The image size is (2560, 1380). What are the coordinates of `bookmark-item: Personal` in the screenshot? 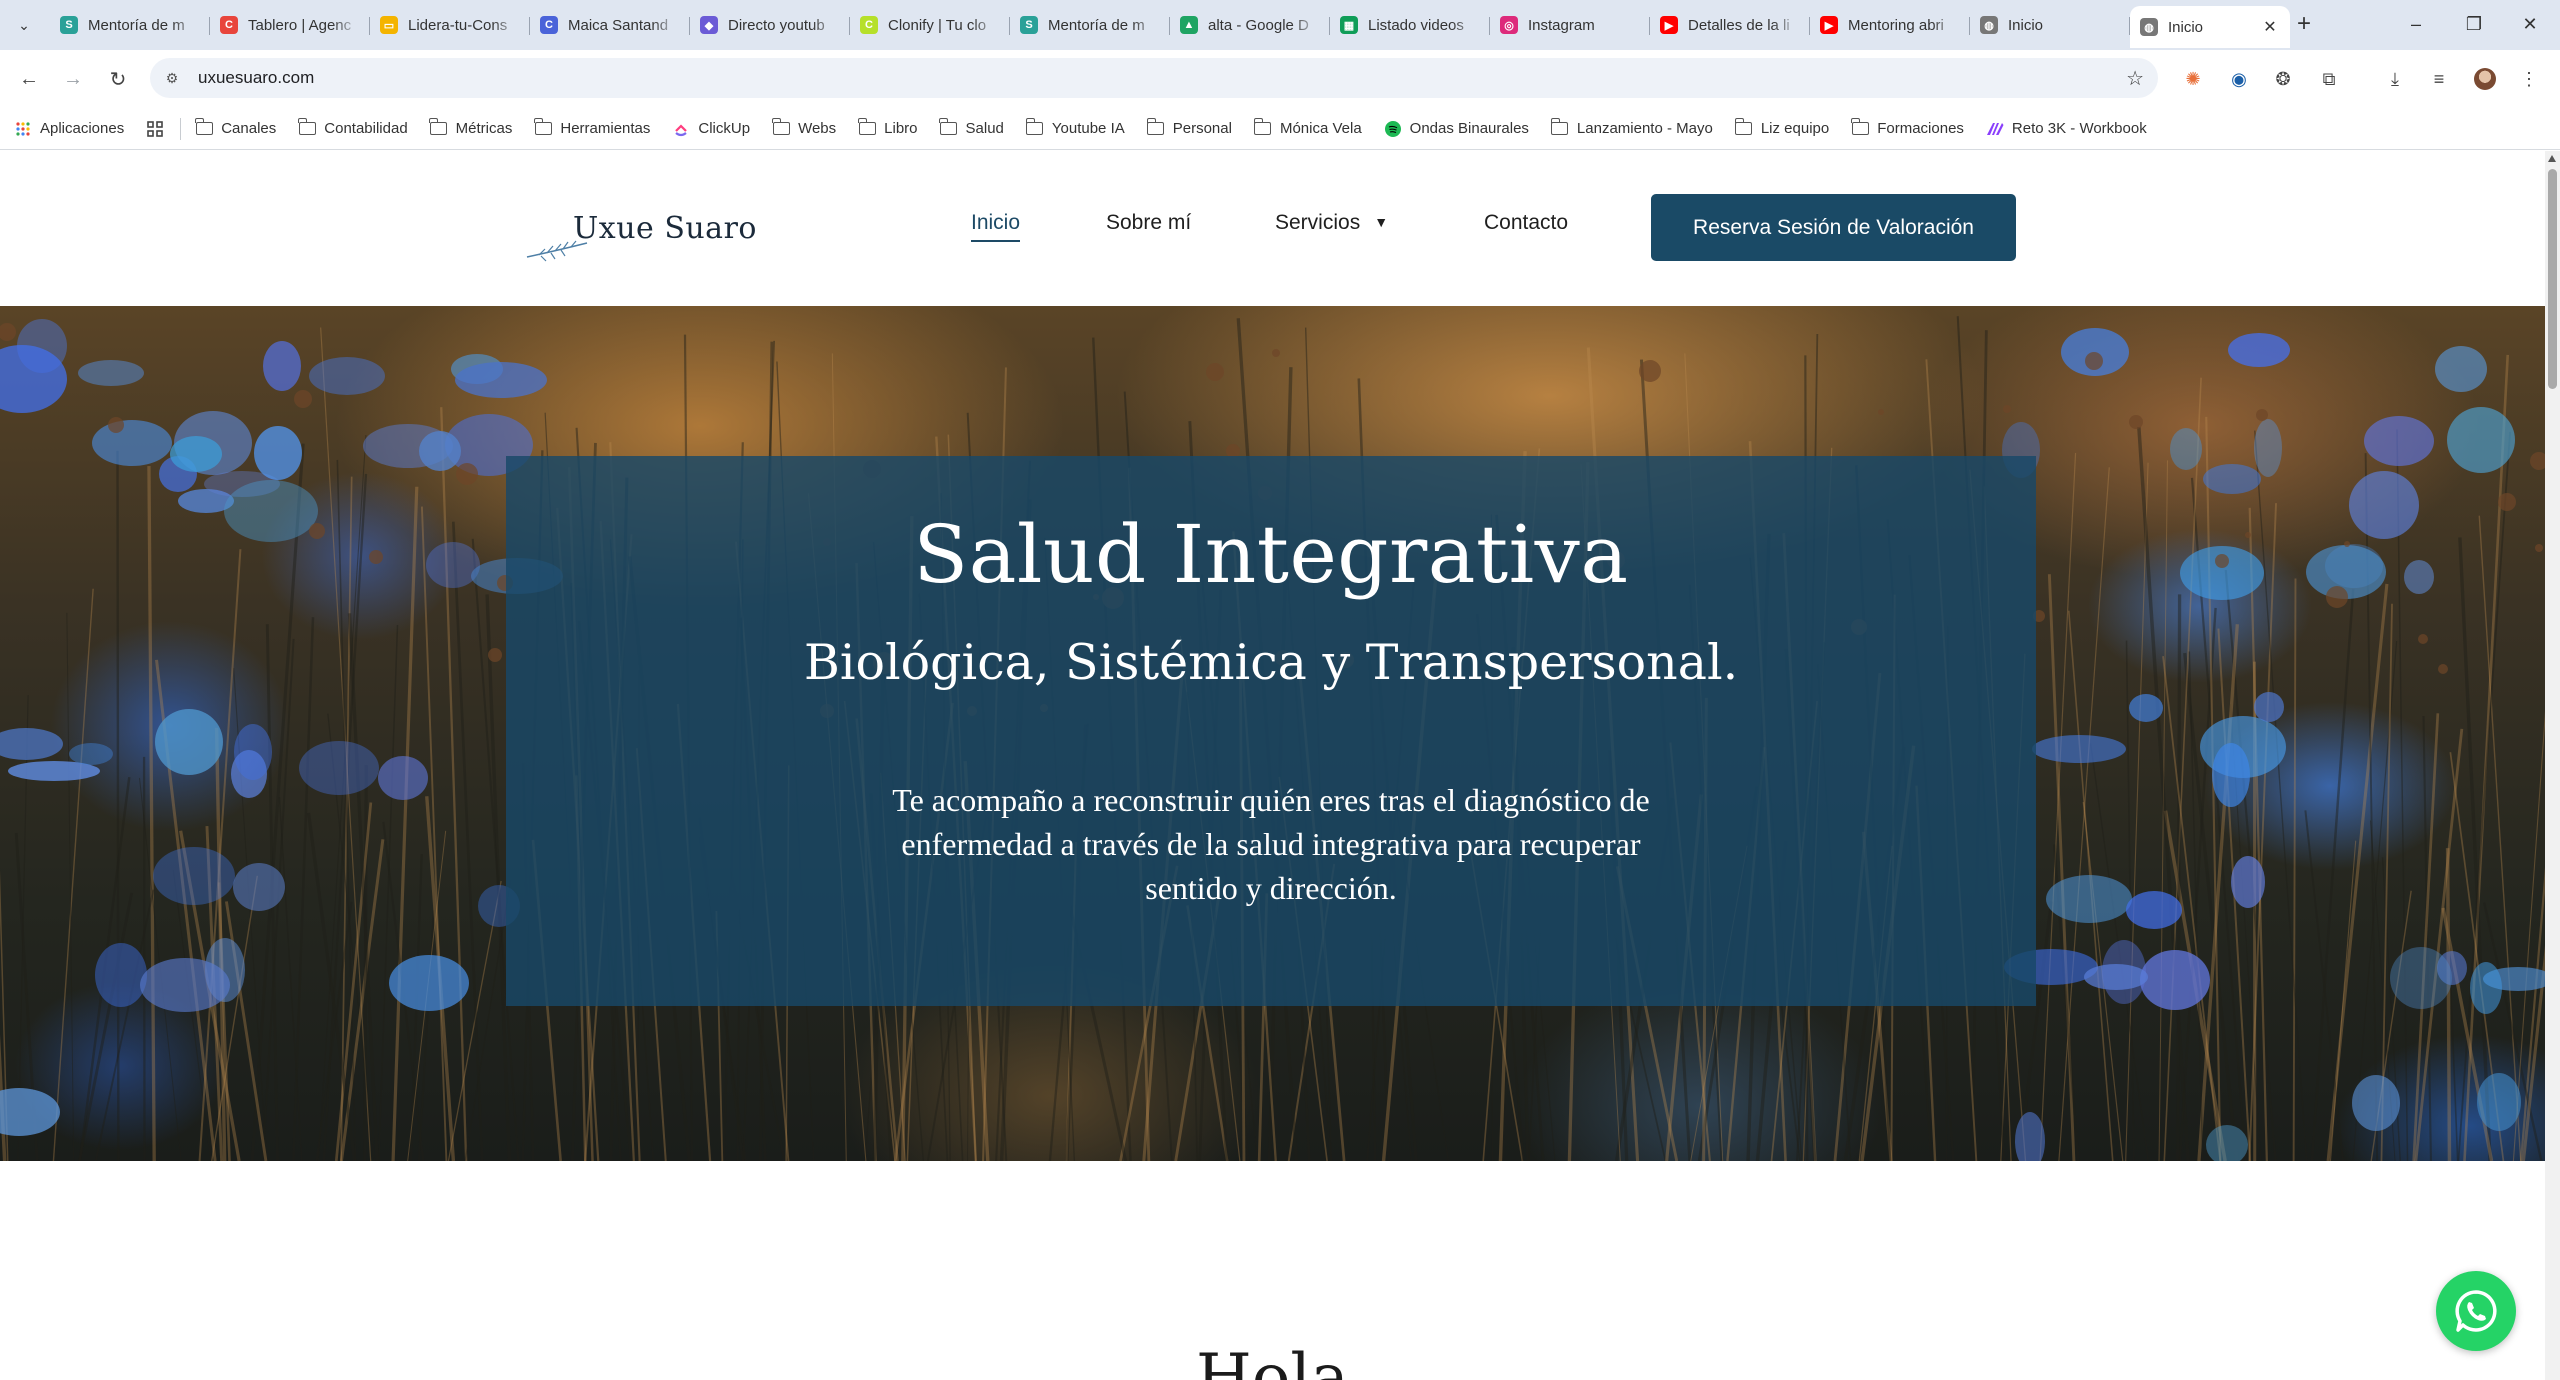 It's located at (1189, 127).